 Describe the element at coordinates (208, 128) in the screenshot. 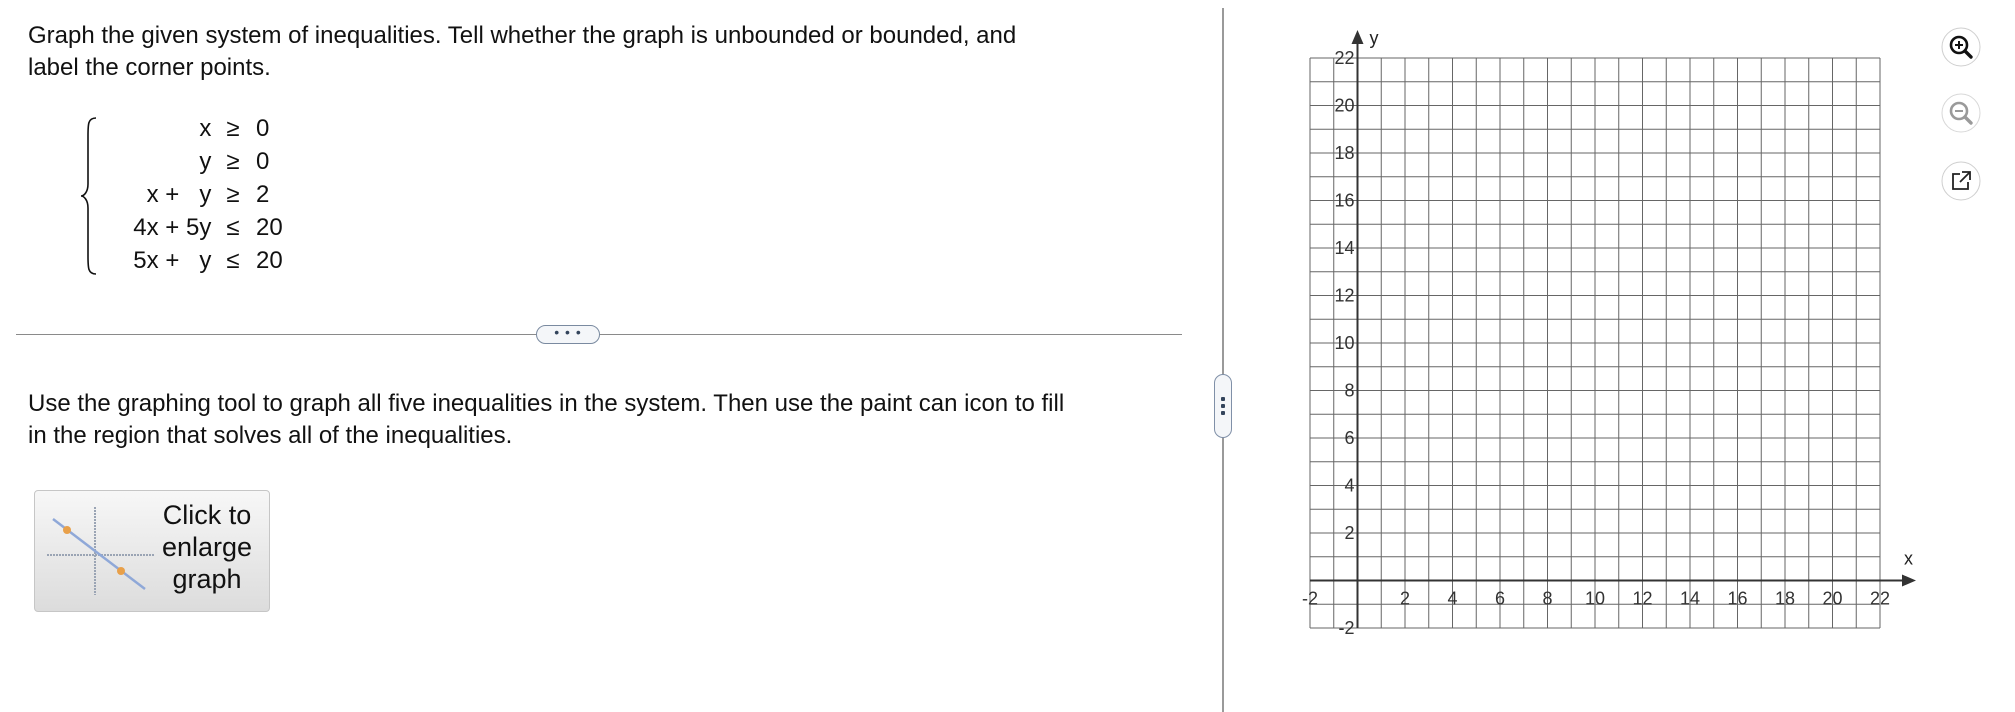

I see `inequality-lhs: x` at that location.